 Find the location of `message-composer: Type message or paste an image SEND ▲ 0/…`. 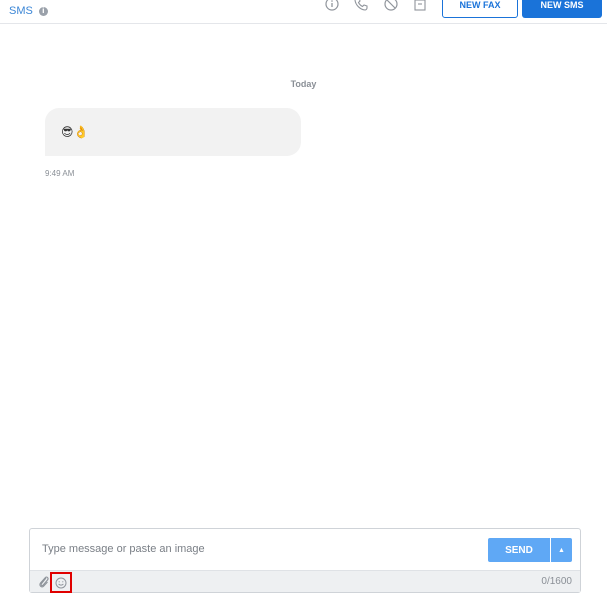

message-composer: Type message or paste an image SEND ▲ 0/… is located at coordinates (305, 560).